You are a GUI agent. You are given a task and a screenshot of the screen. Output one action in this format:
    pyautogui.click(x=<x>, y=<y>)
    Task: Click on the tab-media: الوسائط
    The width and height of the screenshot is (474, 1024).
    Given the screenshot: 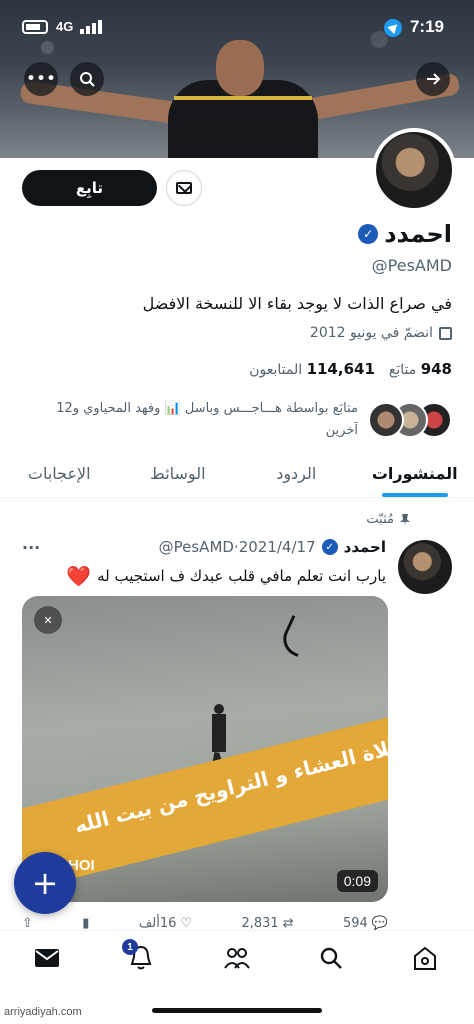 What is the action you would take?
    pyautogui.click(x=178, y=473)
    